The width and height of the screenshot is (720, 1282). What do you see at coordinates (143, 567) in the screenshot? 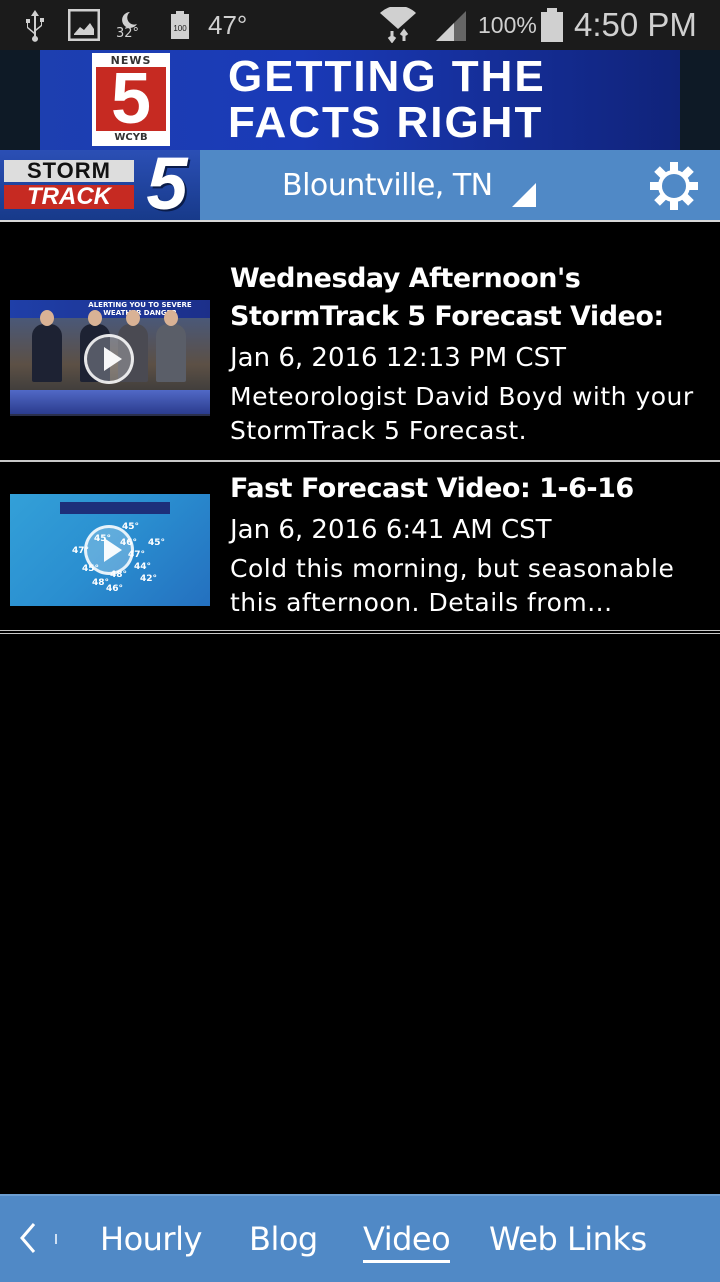
I see `map-temp: 44°` at bounding box center [143, 567].